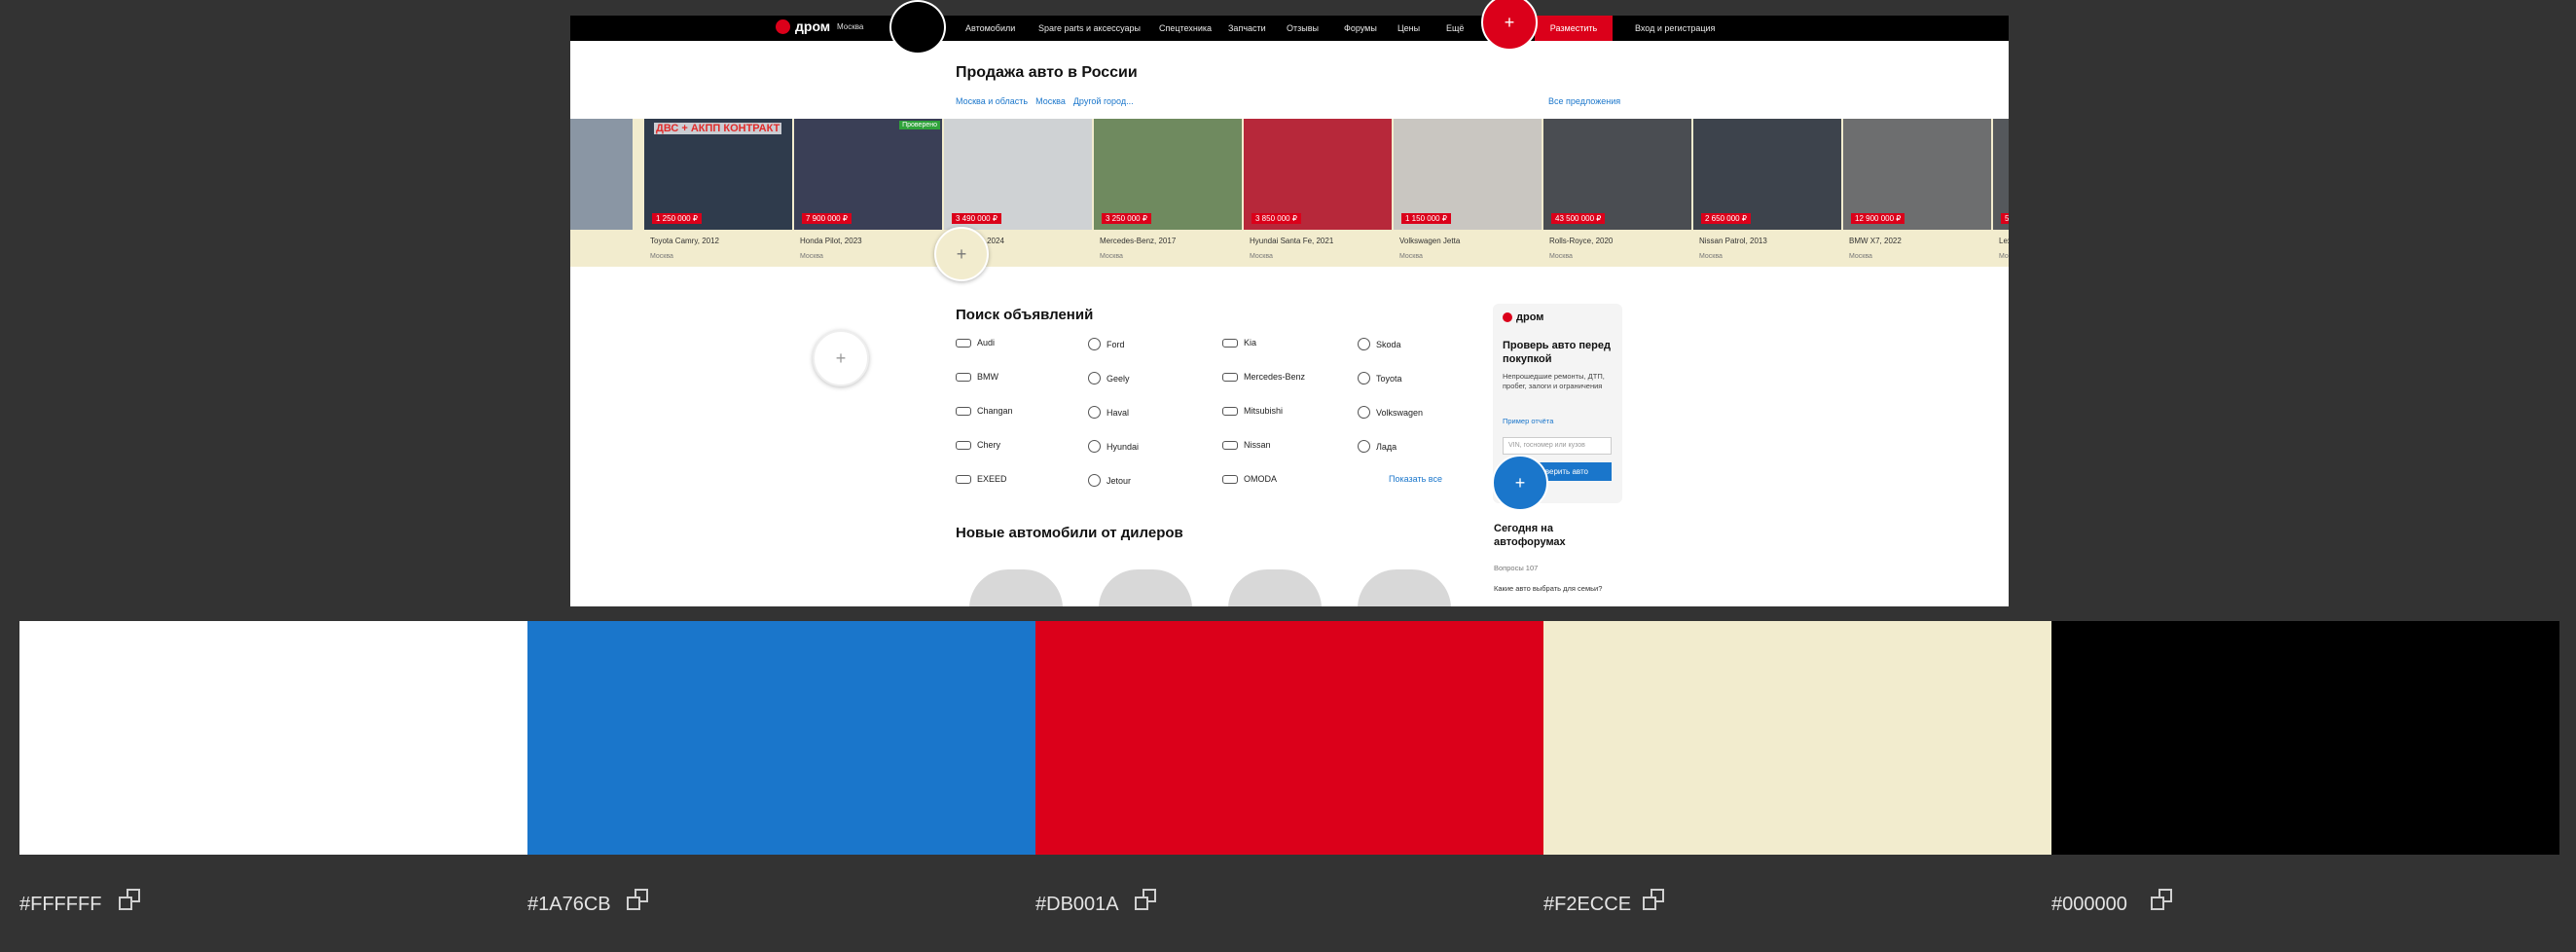 The height and width of the screenshot is (952, 2576). I want to click on brand-link: Nissan, so click(1246, 445).